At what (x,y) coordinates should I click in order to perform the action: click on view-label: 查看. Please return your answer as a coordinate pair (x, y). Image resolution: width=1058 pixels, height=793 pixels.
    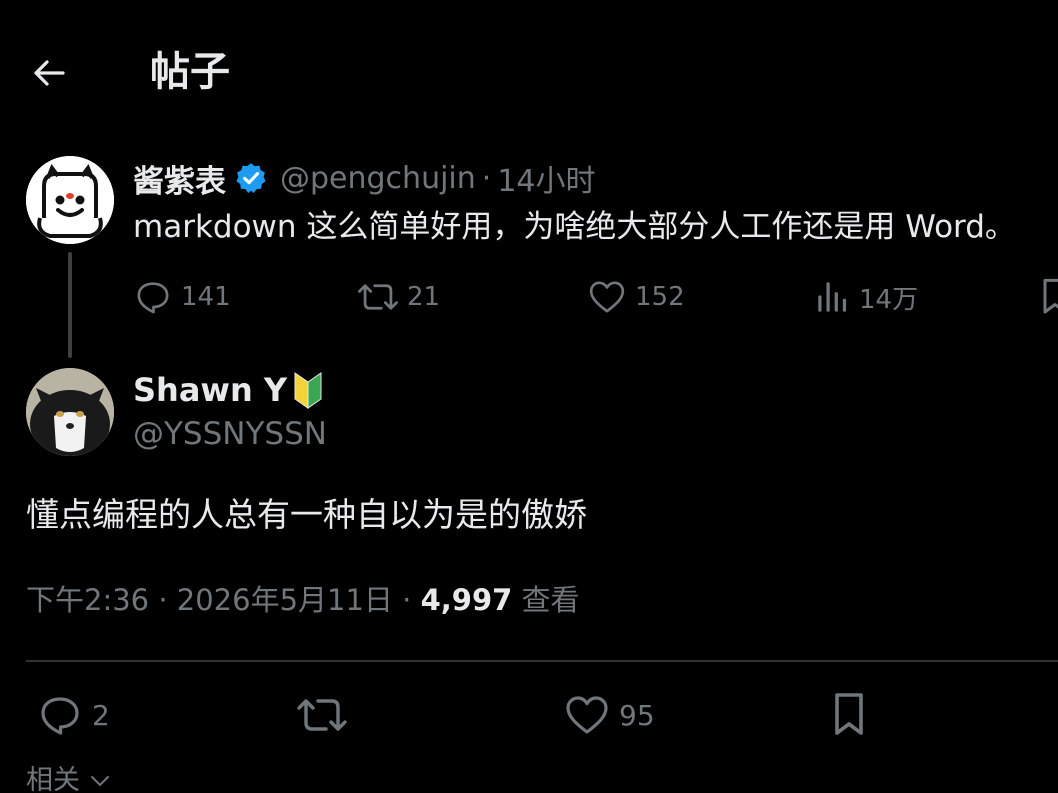
    Looking at the image, I should click on (546, 600).